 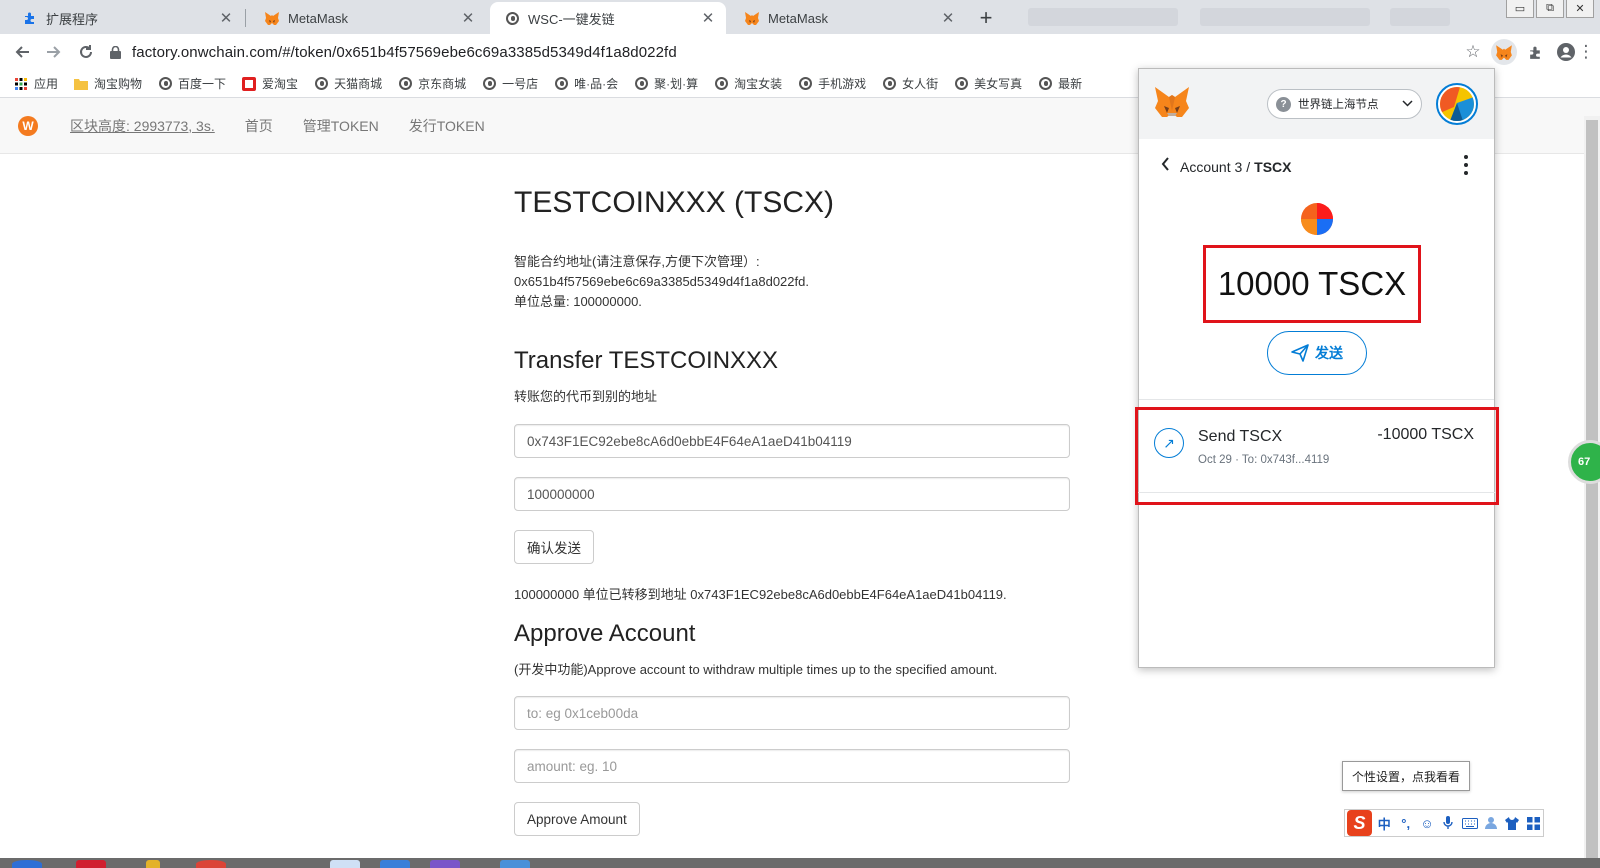 I want to click on bookmark-item: 手机游戏, so click(x=832, y=83).